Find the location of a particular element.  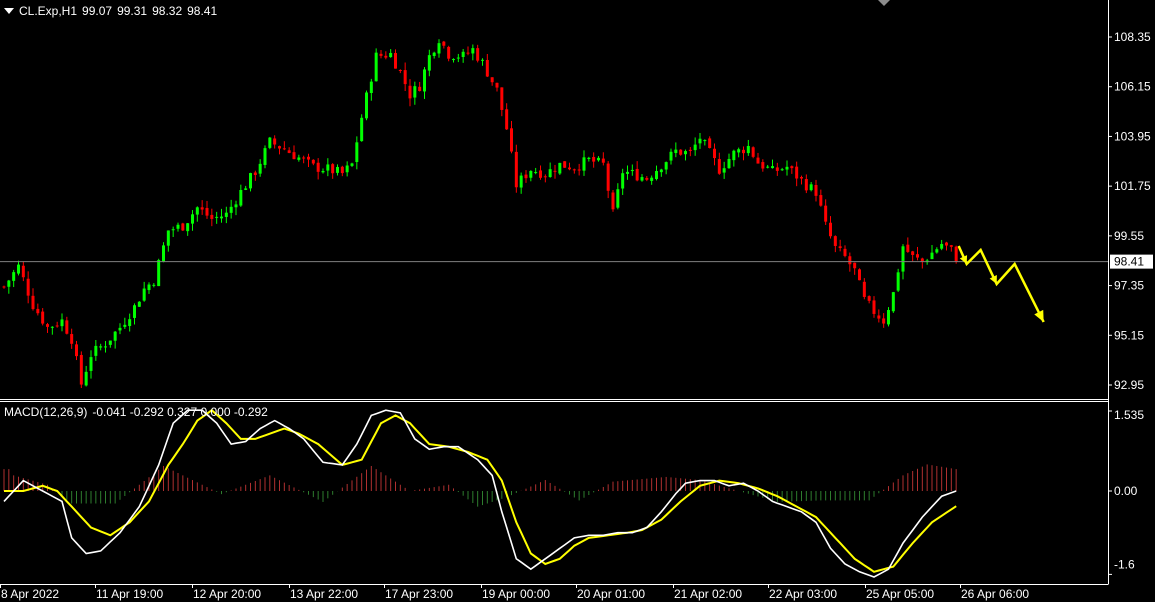

dropdown-triangle-icon is located at coordinates (9, 11).